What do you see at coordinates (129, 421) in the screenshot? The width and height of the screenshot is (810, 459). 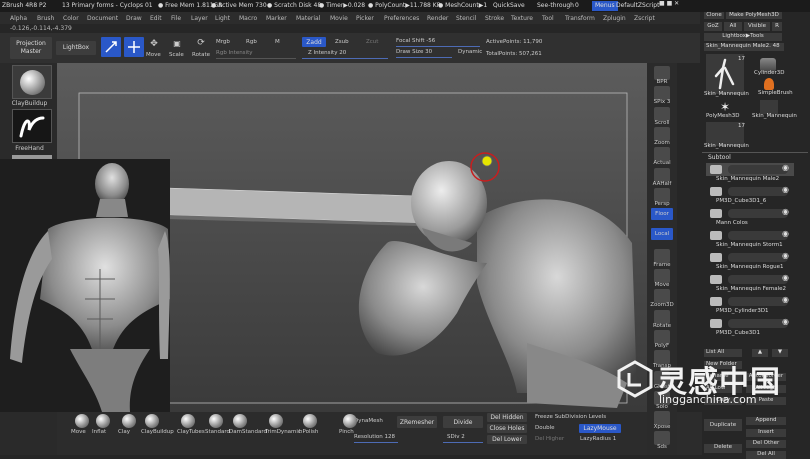 I see `brush-clay-icon` at bounding box center [129, 421].